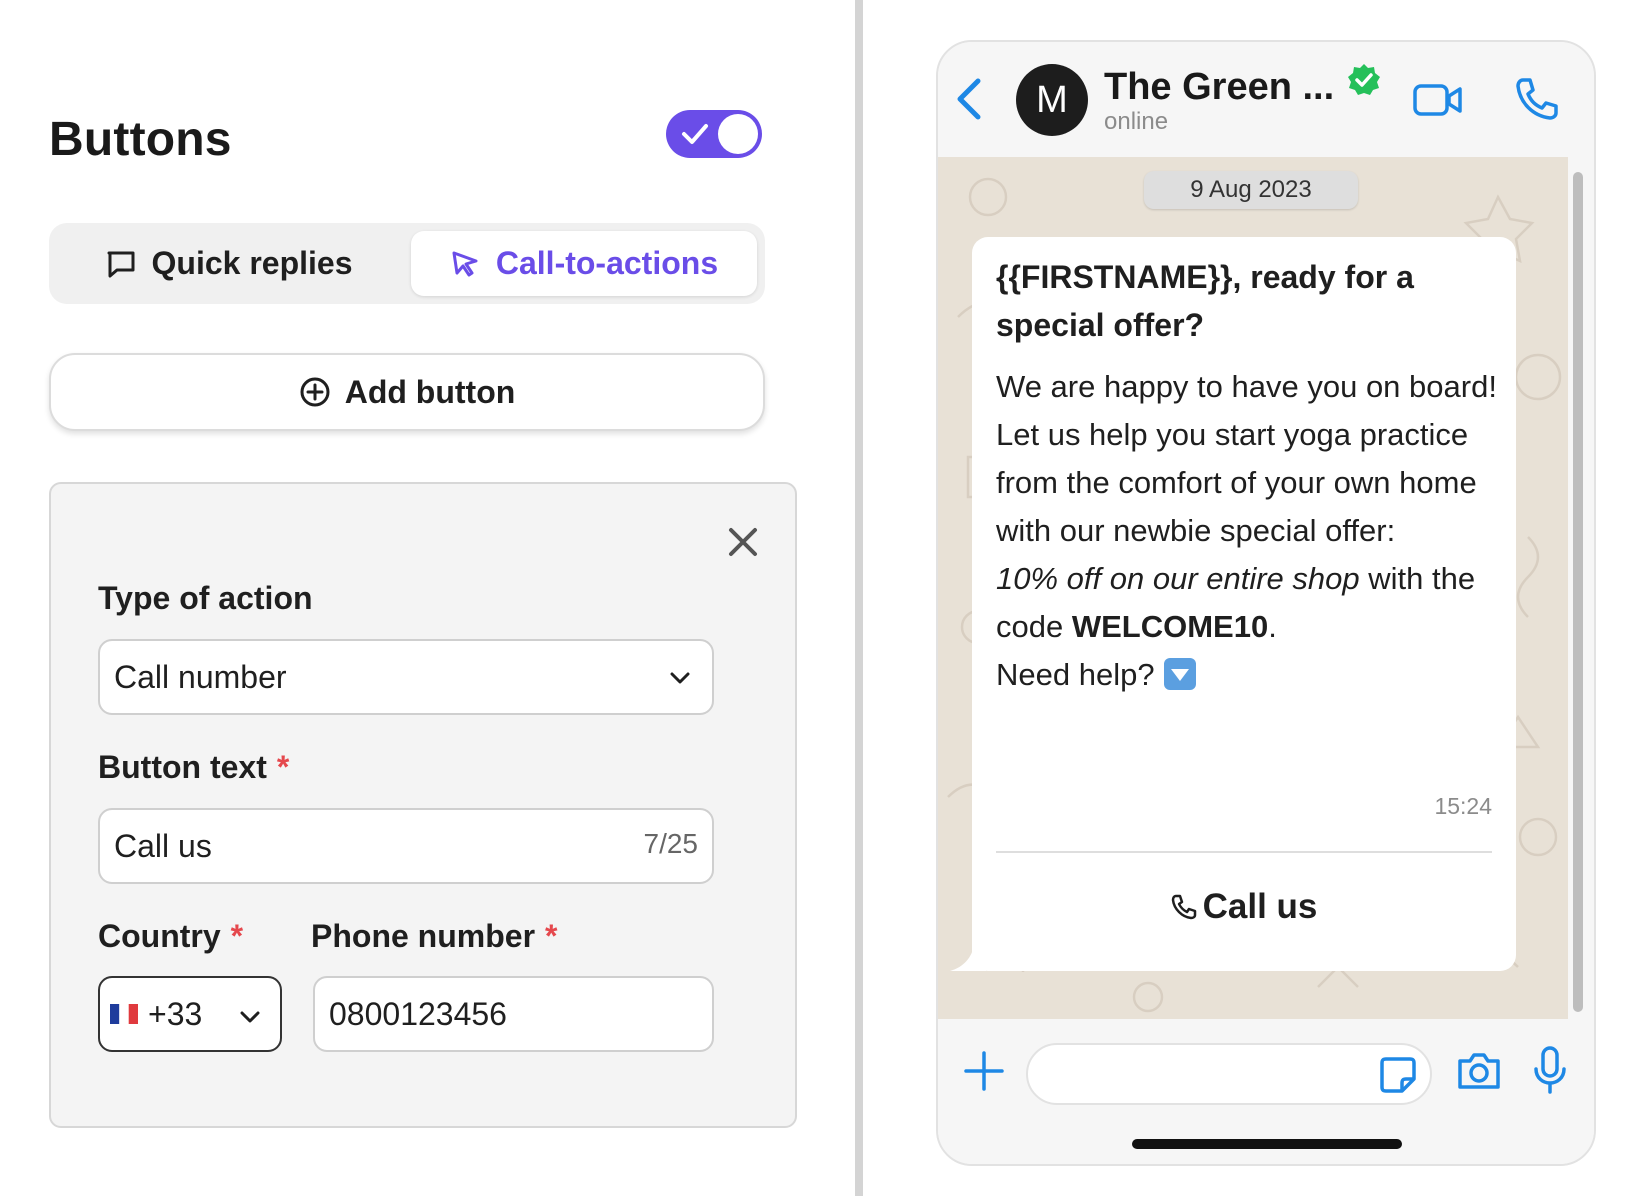  Describe the element at coordinates (194, 767) in the screenshot. I see `button-text-label: Button text *` at that location.